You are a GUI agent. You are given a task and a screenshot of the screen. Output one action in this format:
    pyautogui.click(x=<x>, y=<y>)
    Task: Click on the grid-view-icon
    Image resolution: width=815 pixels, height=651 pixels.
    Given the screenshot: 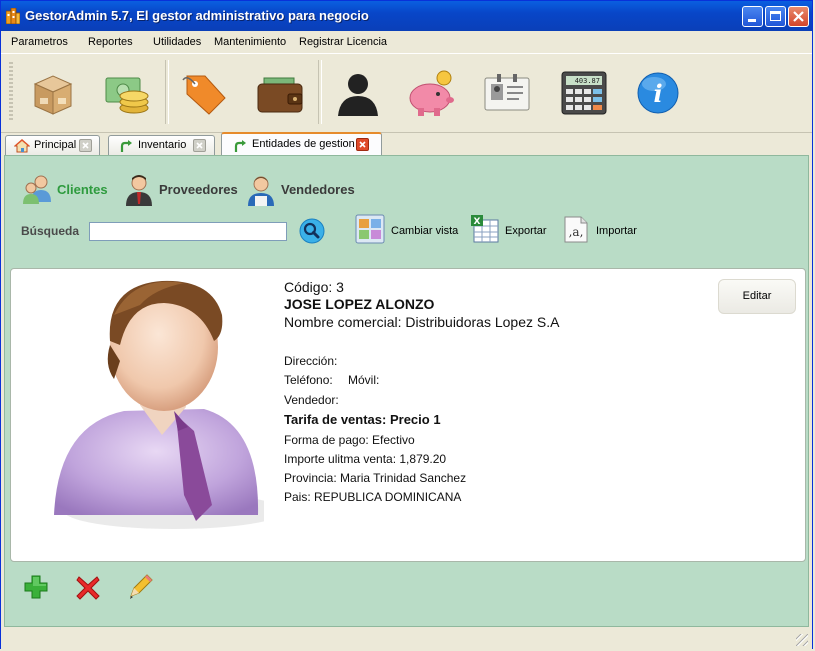 What is the action you would take?
    pyautogui.click(x=370, y=229)
    